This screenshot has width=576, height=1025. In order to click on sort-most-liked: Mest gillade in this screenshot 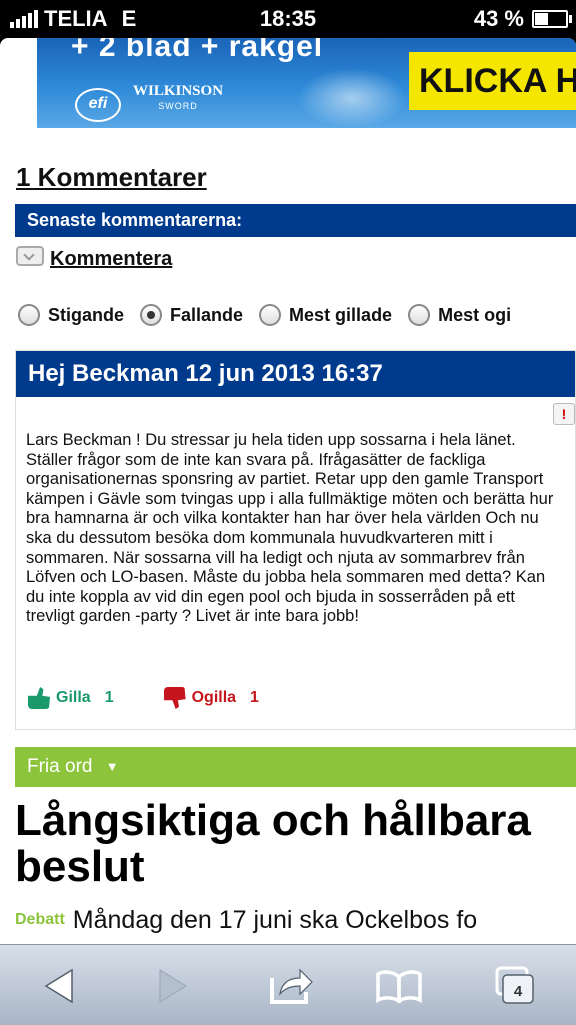, I will do `click(325, 315)`.